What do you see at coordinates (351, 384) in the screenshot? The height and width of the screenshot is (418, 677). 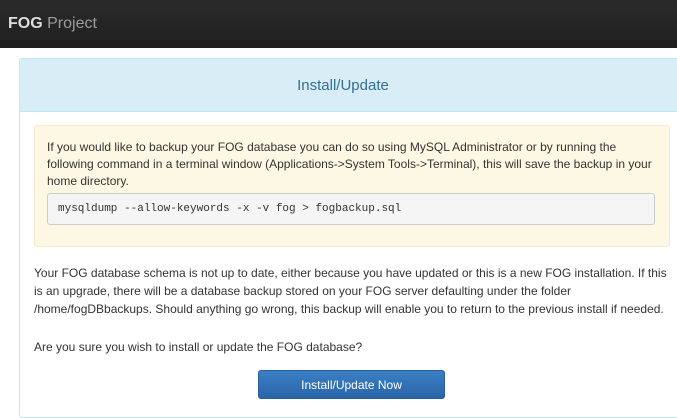 I see `install-update-button: Install/Update Now` at bounding box center [351, 384].